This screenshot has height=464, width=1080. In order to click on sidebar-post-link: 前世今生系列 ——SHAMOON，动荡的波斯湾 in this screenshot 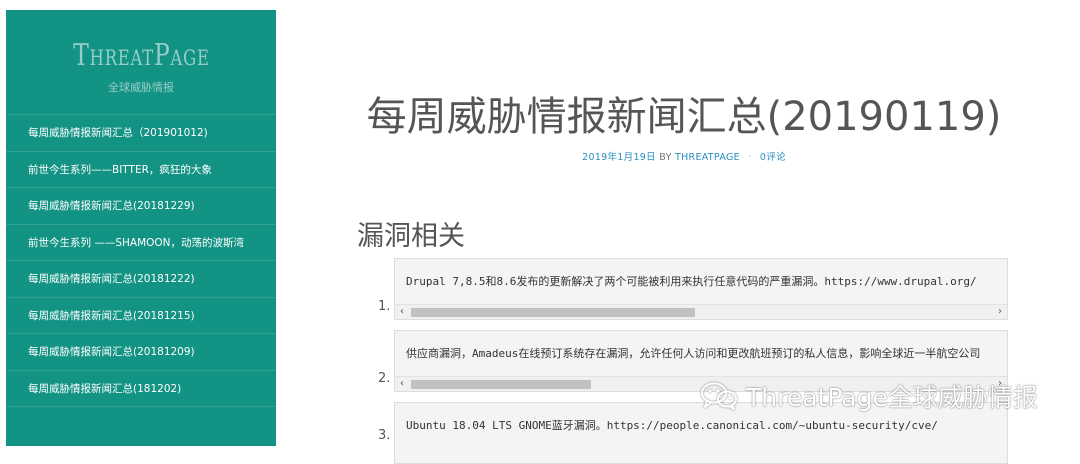, I will do `click(141, 243)`.